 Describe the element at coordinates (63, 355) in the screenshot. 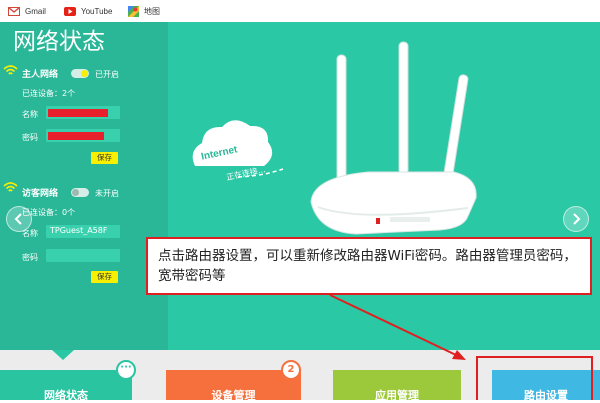

I see `active-indicator-icon` at that location.